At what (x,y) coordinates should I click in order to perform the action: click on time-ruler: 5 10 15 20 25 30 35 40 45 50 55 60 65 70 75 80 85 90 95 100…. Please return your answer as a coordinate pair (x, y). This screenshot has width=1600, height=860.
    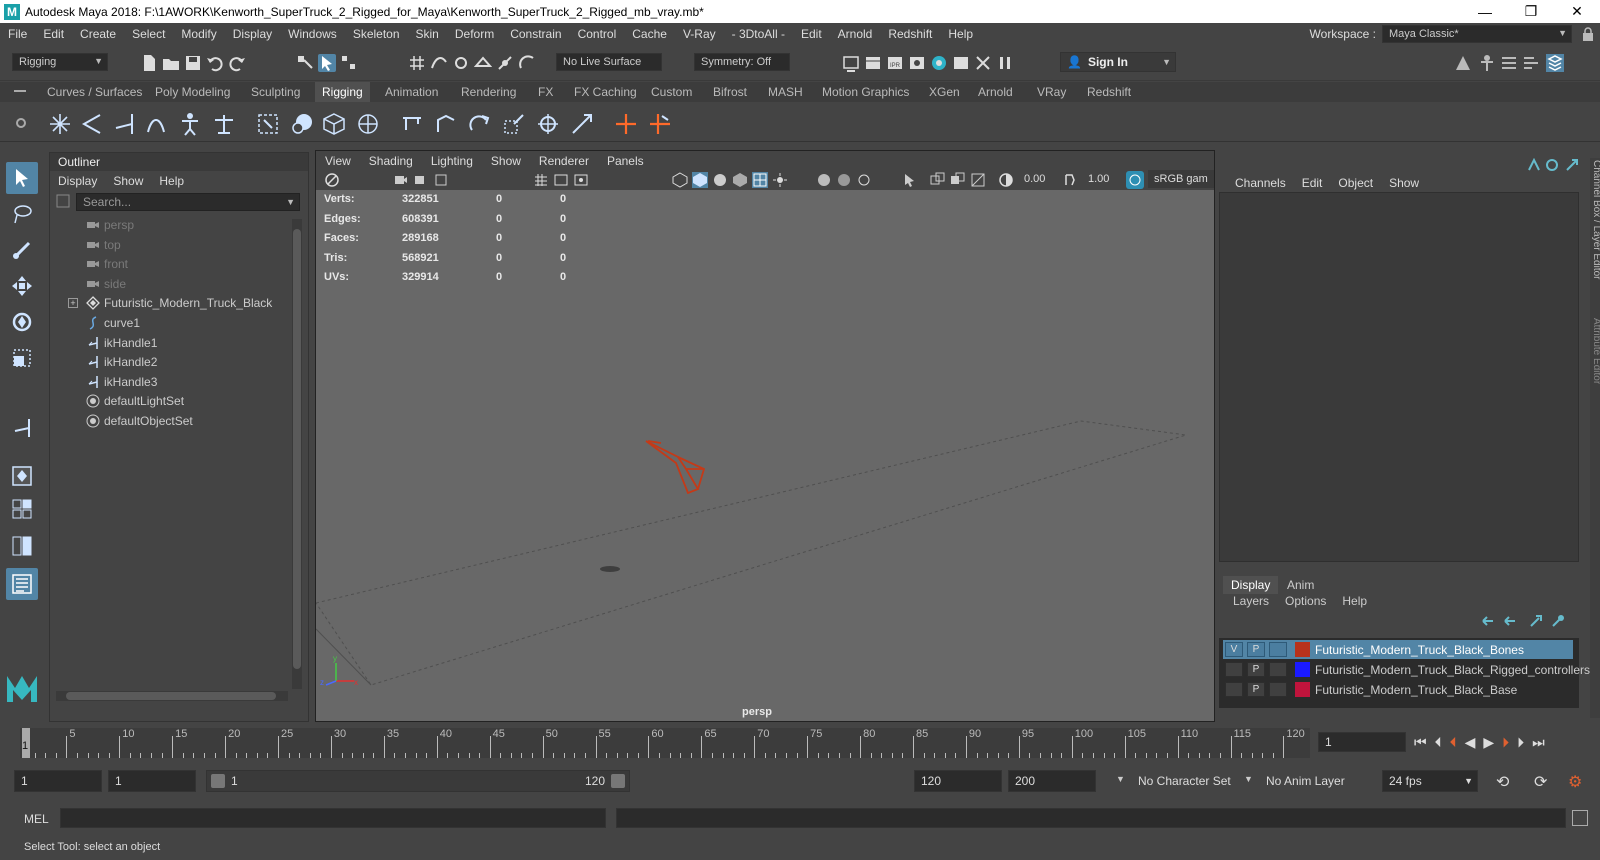
    Looking at the image, I should click on (665, 743).